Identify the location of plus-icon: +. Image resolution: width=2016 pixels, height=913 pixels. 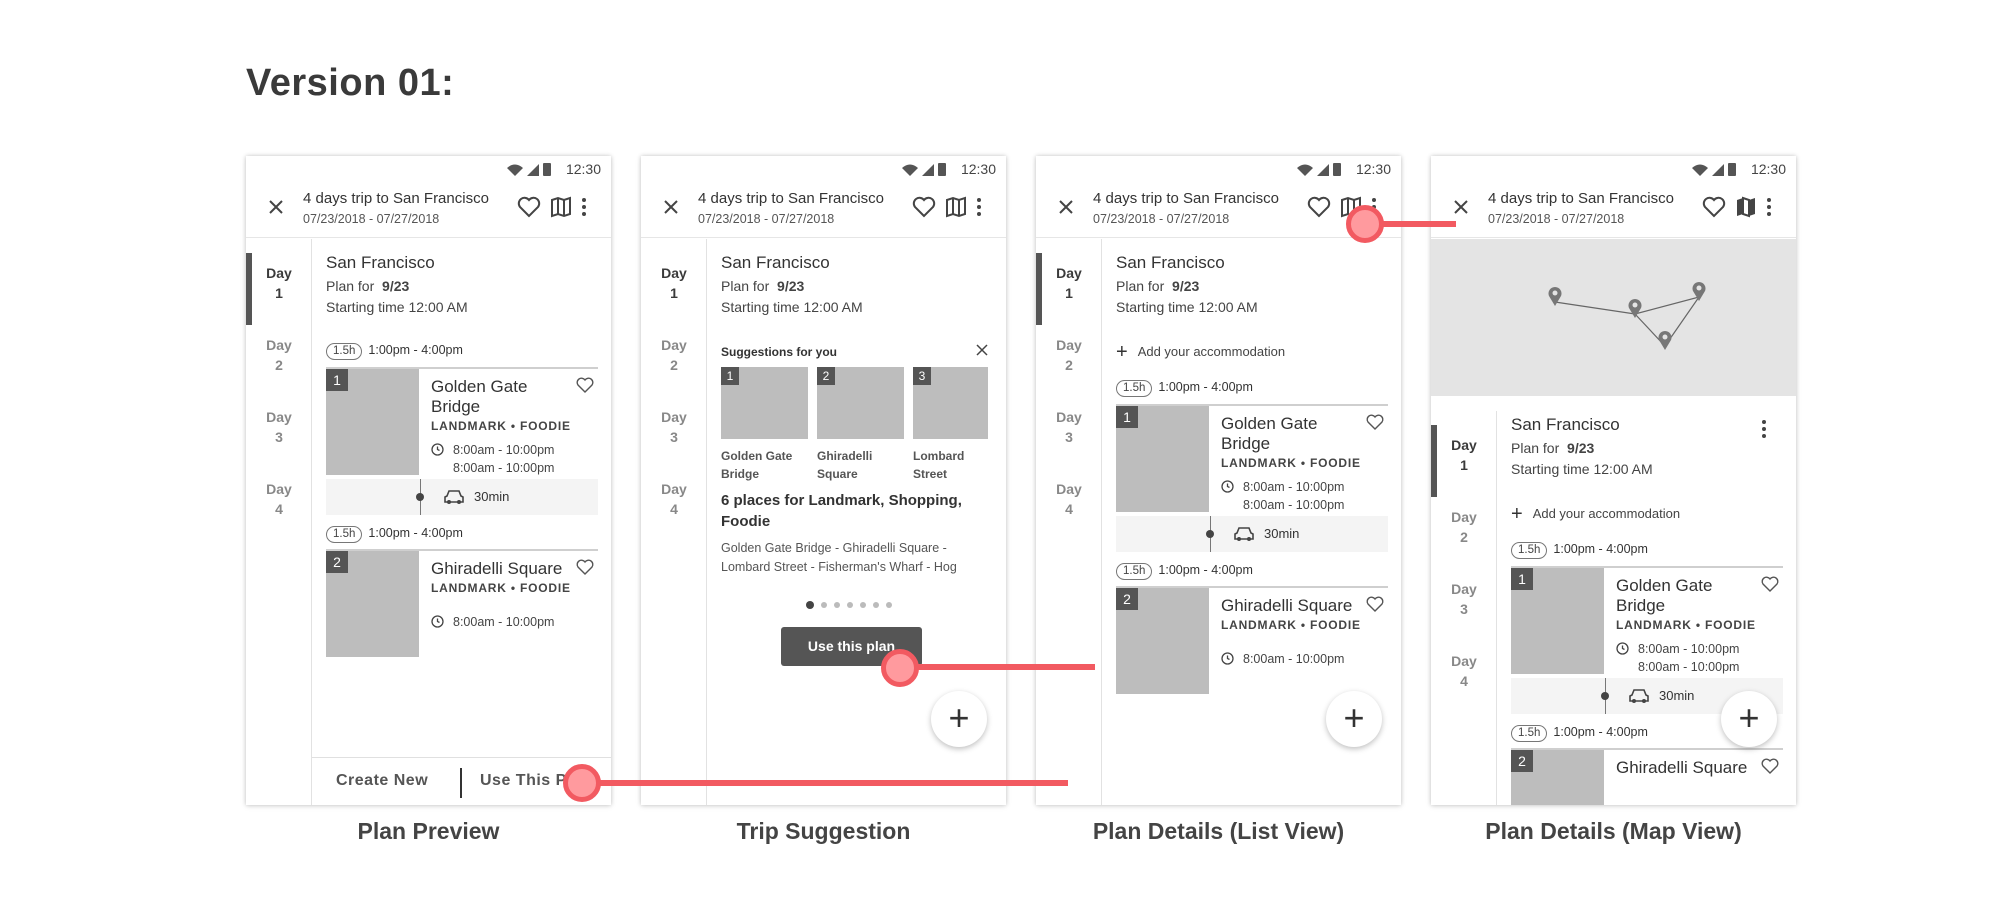
(1517, 514).